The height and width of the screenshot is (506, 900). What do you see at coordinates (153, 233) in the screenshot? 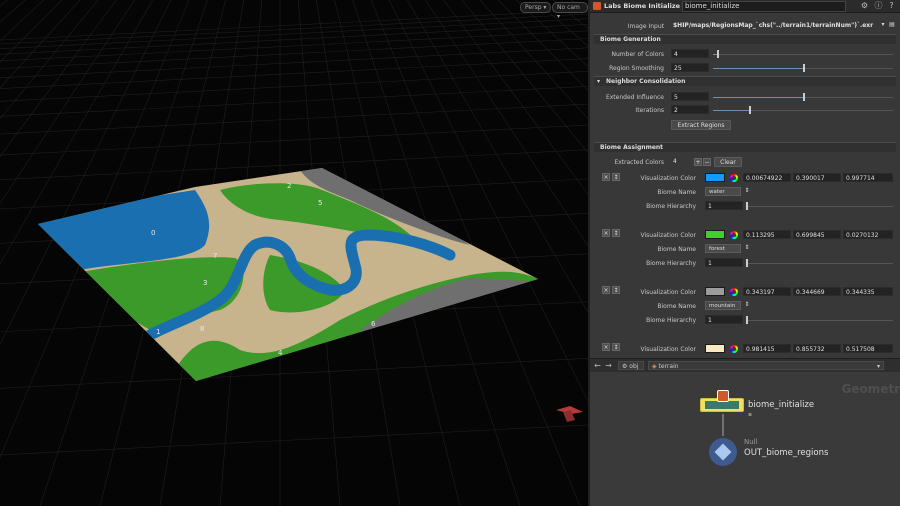
I see `region-id-label: 0` at bounding box center [153, 233].